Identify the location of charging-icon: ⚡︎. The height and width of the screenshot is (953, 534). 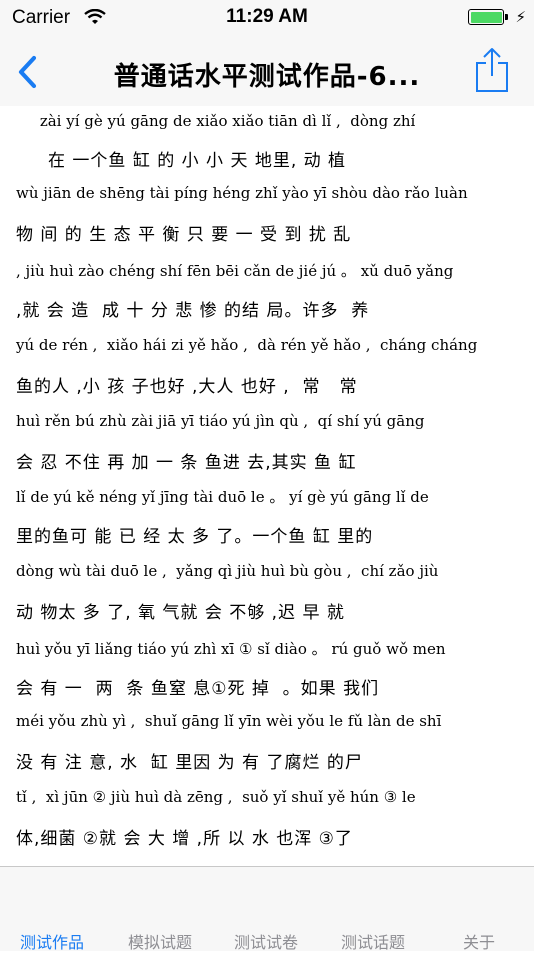
(520, 17).